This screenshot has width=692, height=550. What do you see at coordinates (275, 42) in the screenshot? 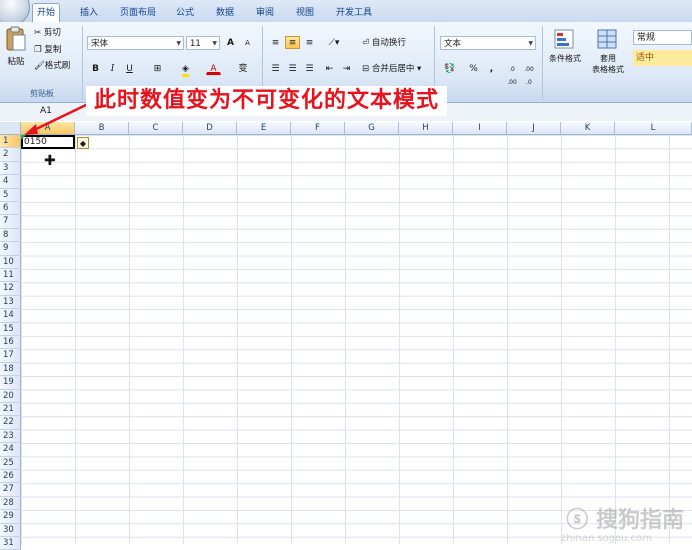
I see `align-top-button: ≡` at bounding box center [275, 42].